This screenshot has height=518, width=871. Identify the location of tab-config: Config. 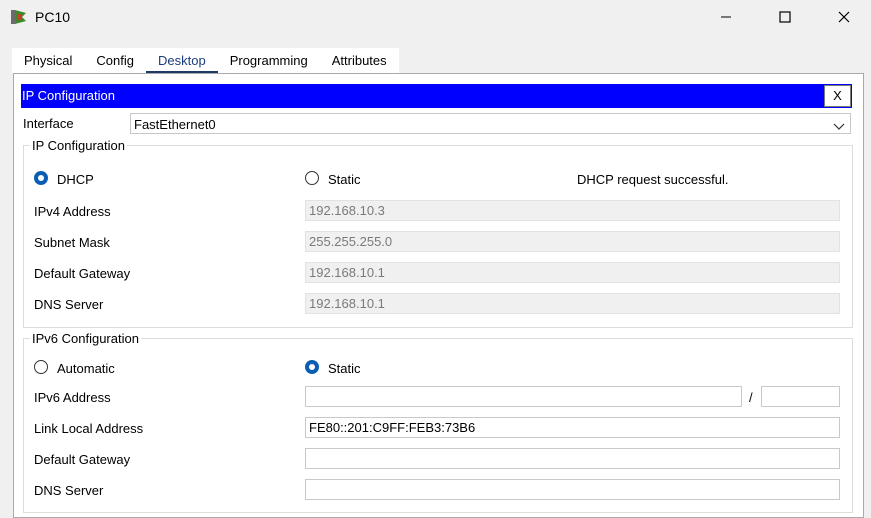
(115, 60).